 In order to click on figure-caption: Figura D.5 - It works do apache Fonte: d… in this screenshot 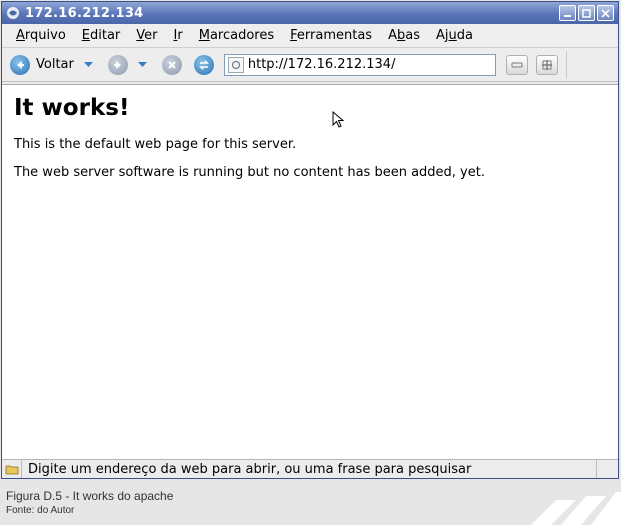, I will do `click(89, 502)`.